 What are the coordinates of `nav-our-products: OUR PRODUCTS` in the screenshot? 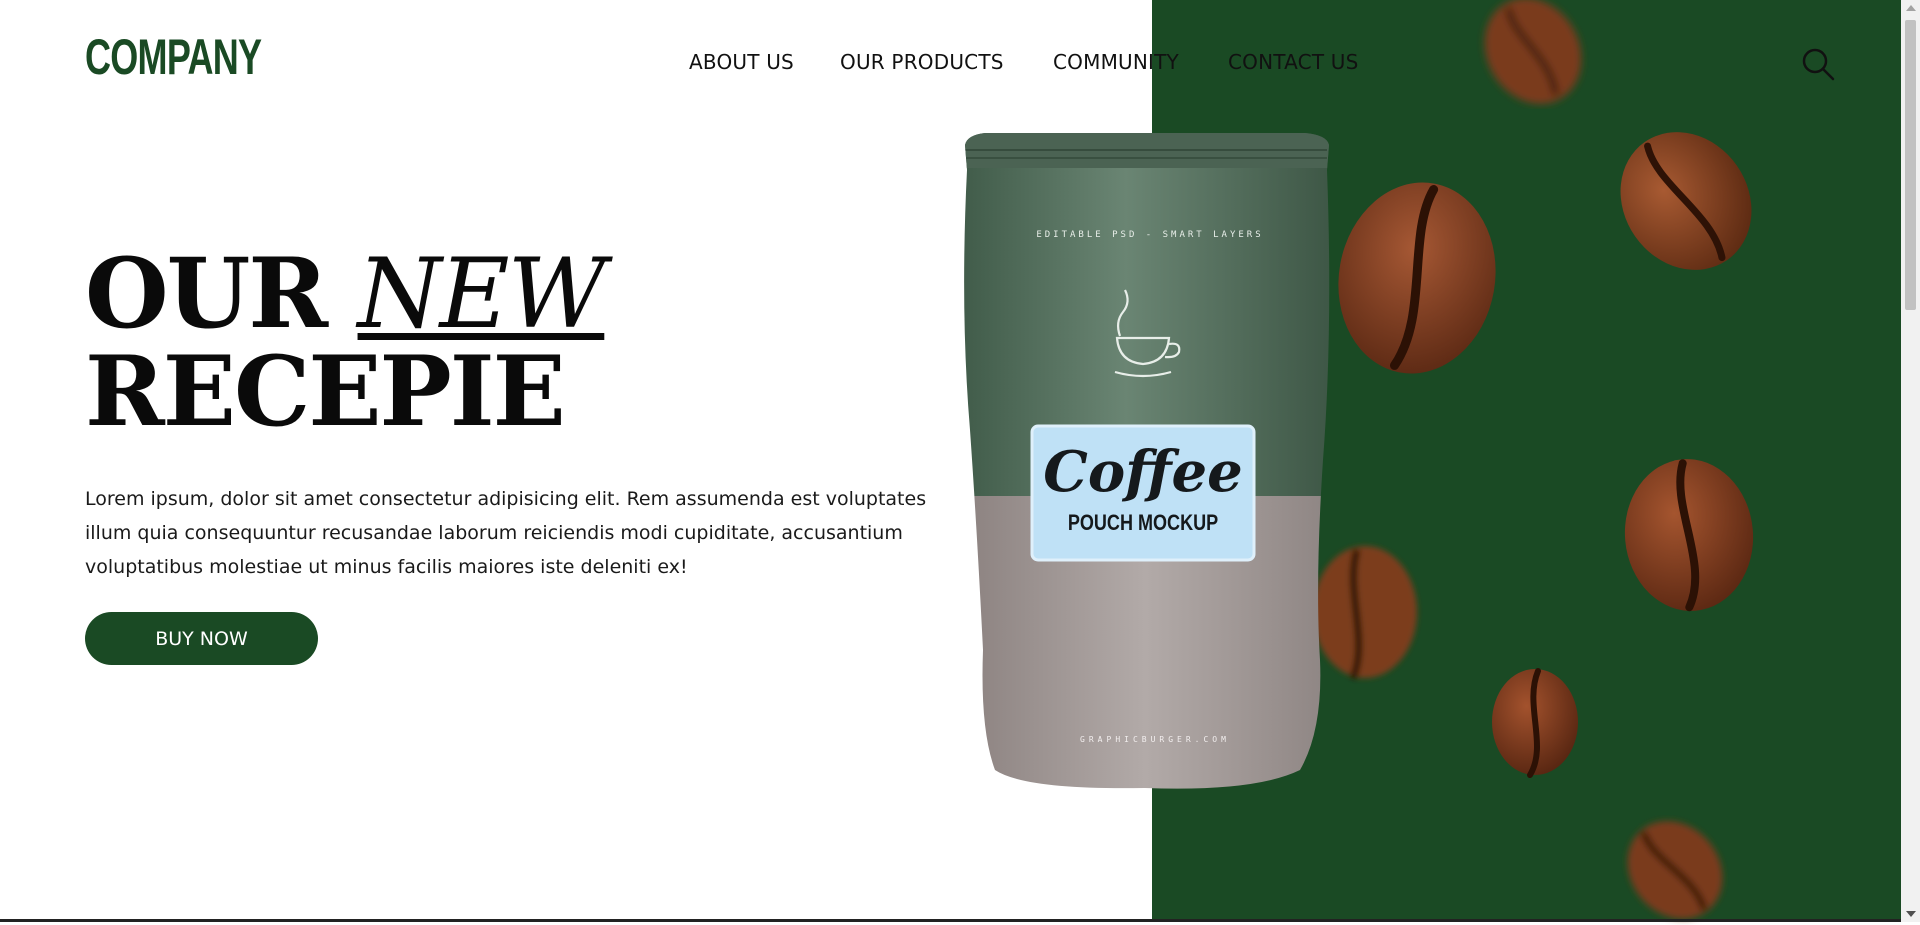 It's located at (922, 62).